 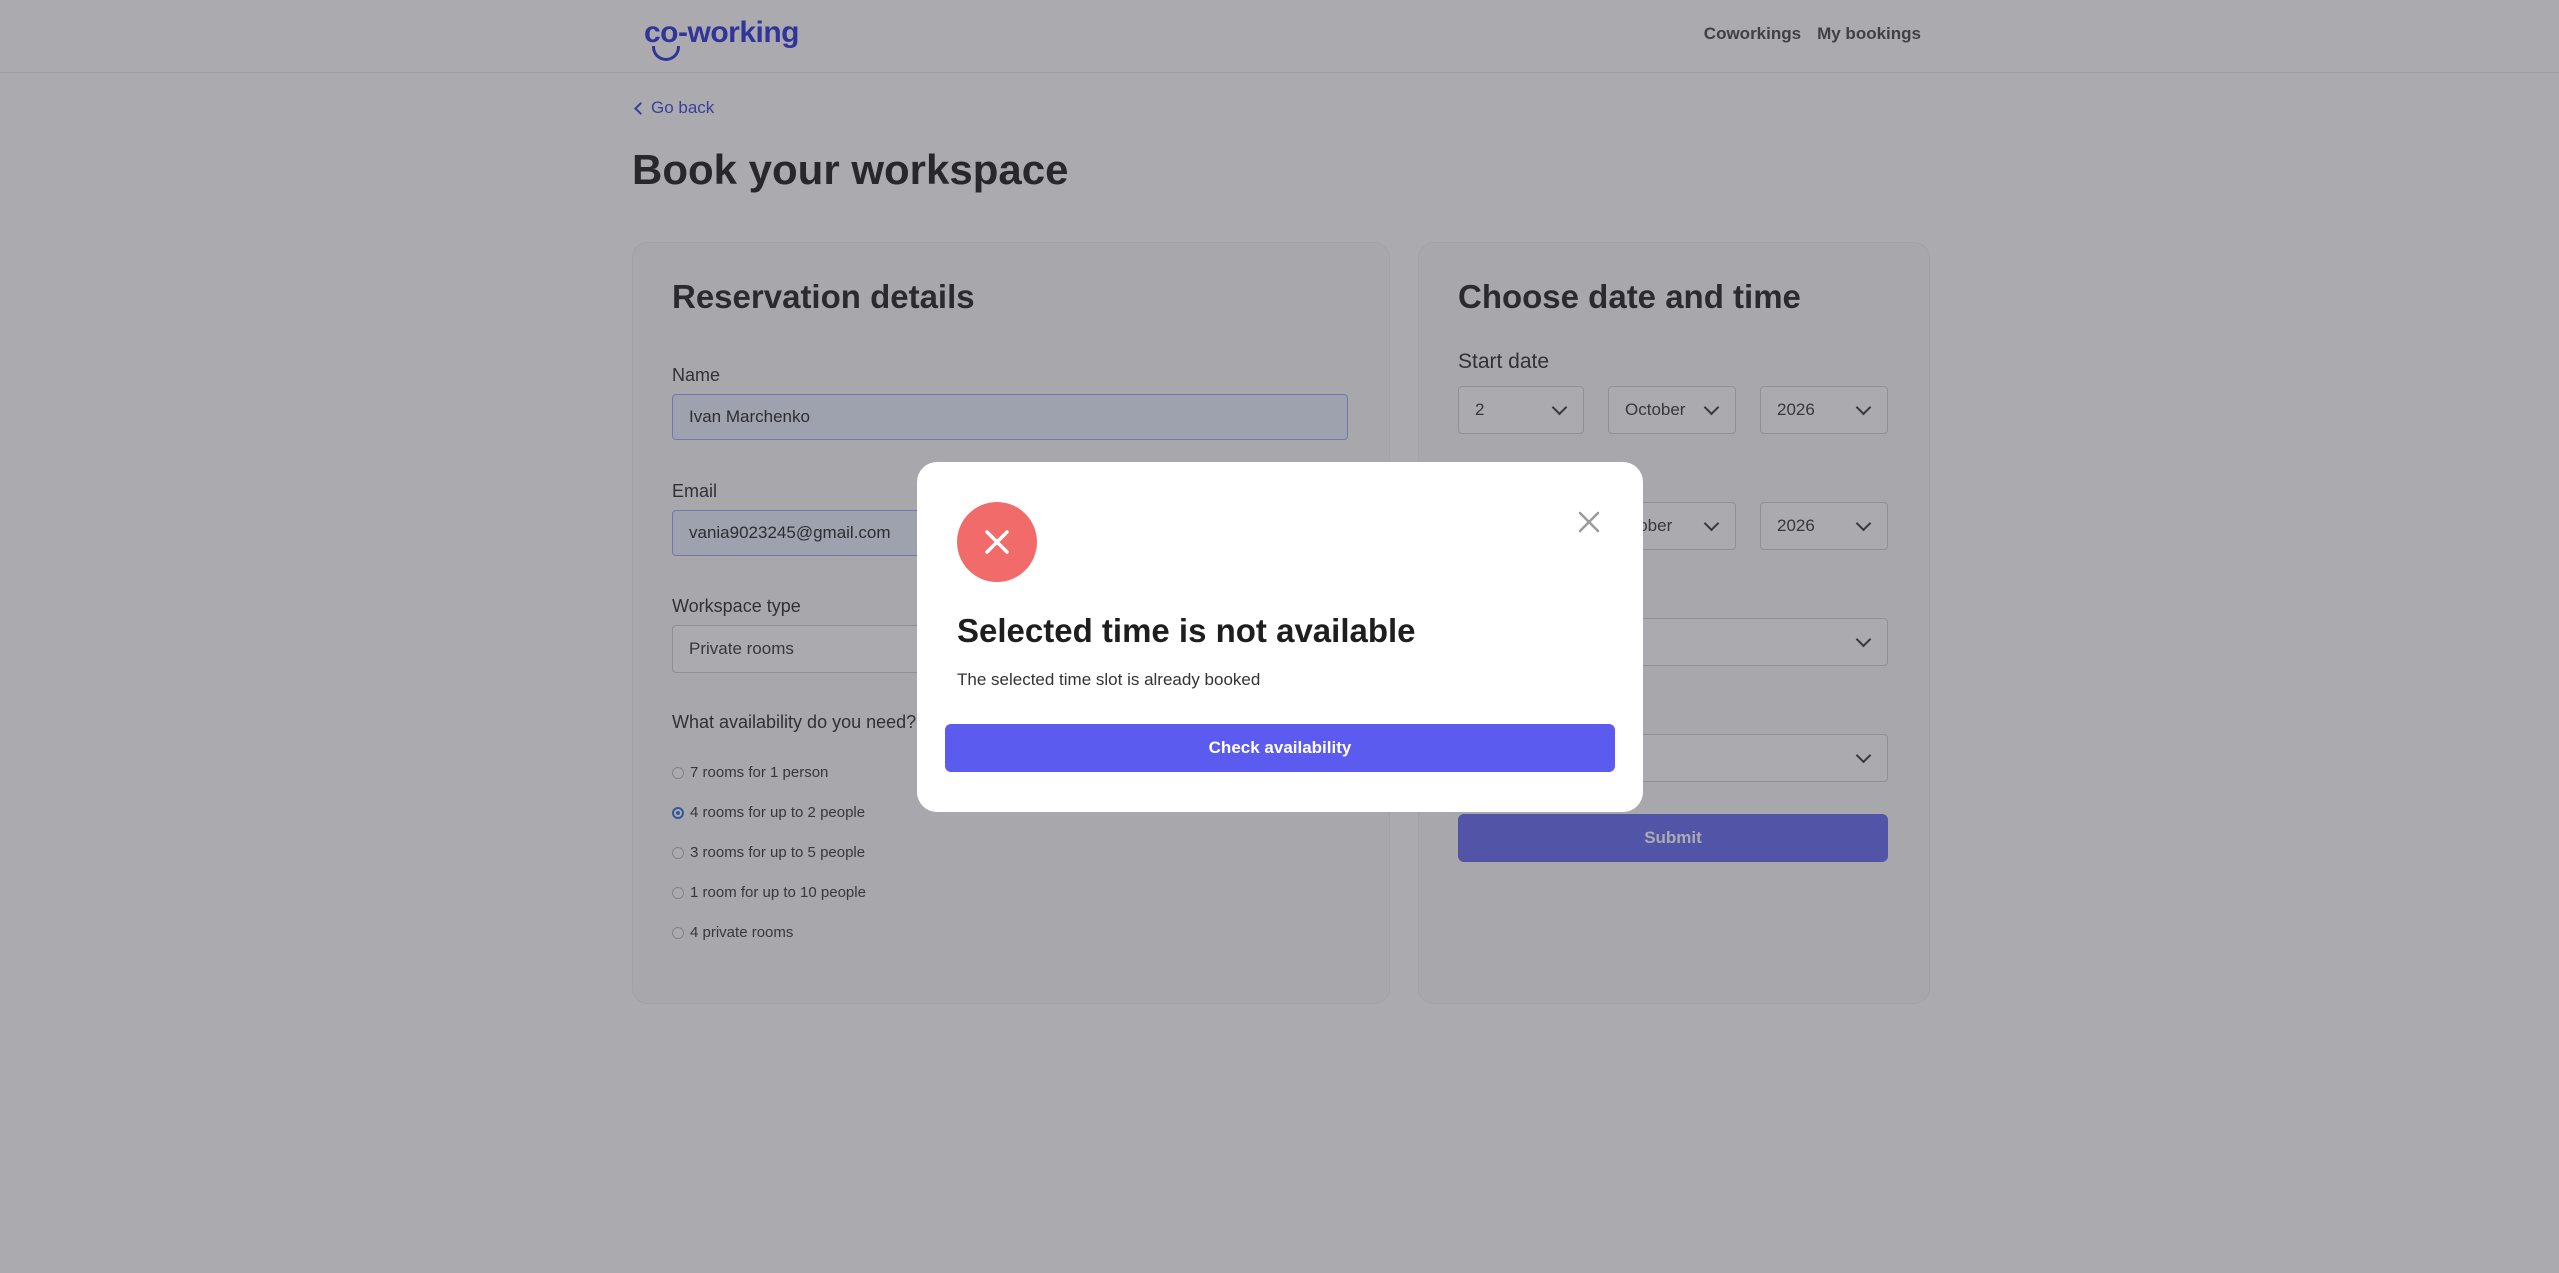 I want to click on check-availability-button: Check availability, so click(x=1280, y=748).